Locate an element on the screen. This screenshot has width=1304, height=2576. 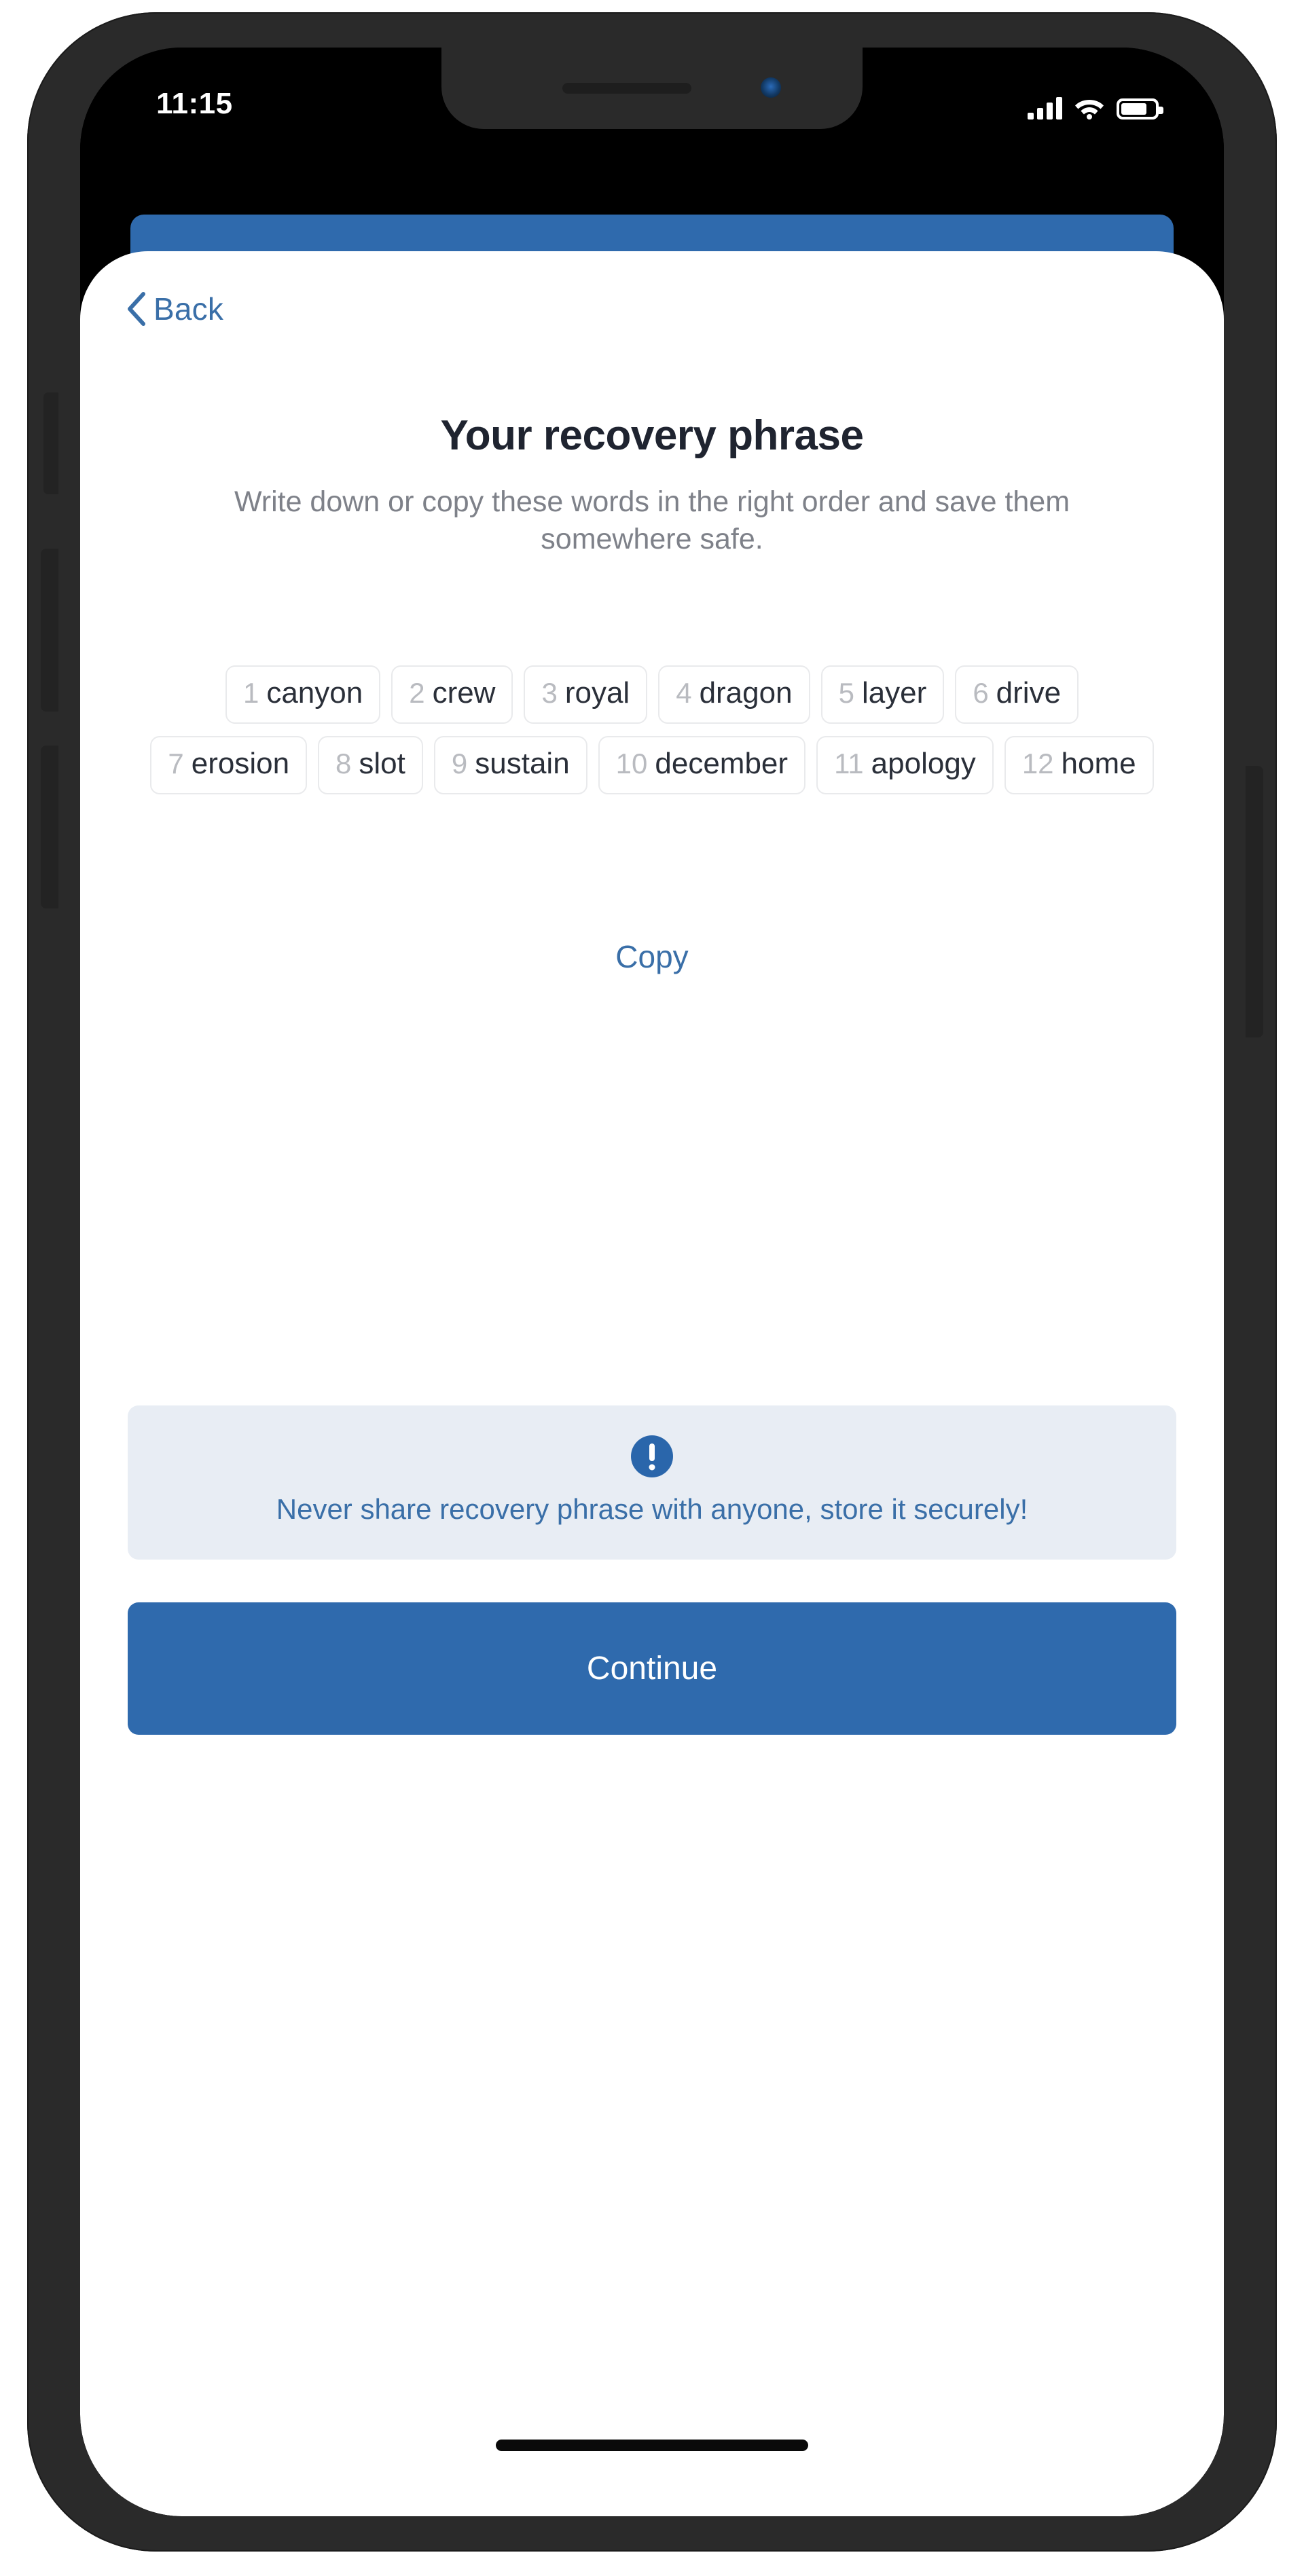
recovery-word-chip: 5 layer is located at coordinates (882, 694).